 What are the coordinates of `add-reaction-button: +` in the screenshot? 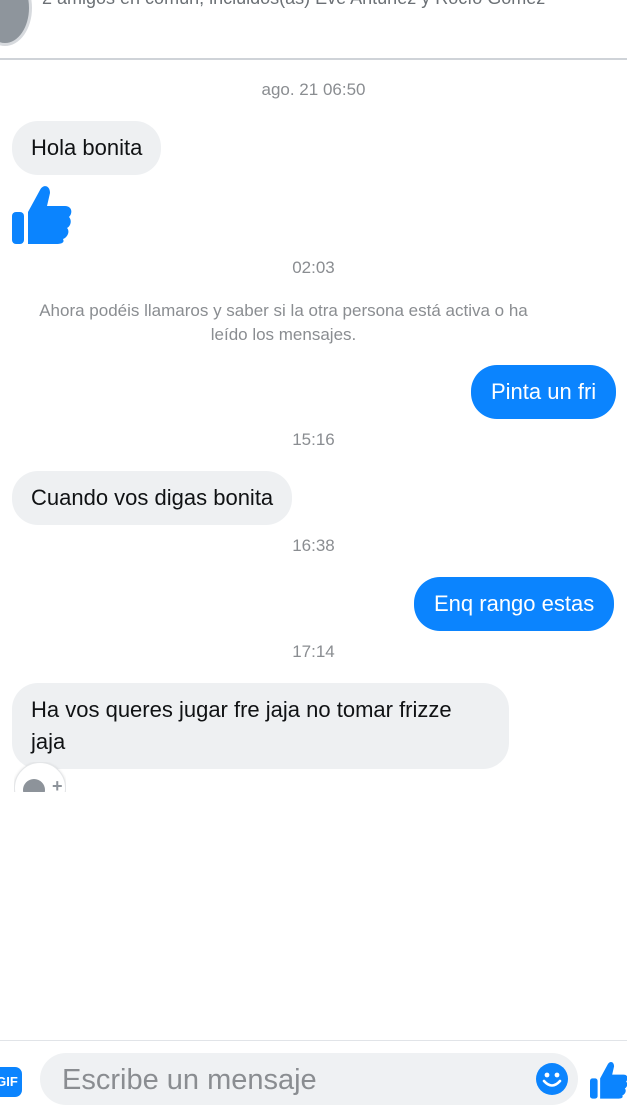 It's located at (40, 777).